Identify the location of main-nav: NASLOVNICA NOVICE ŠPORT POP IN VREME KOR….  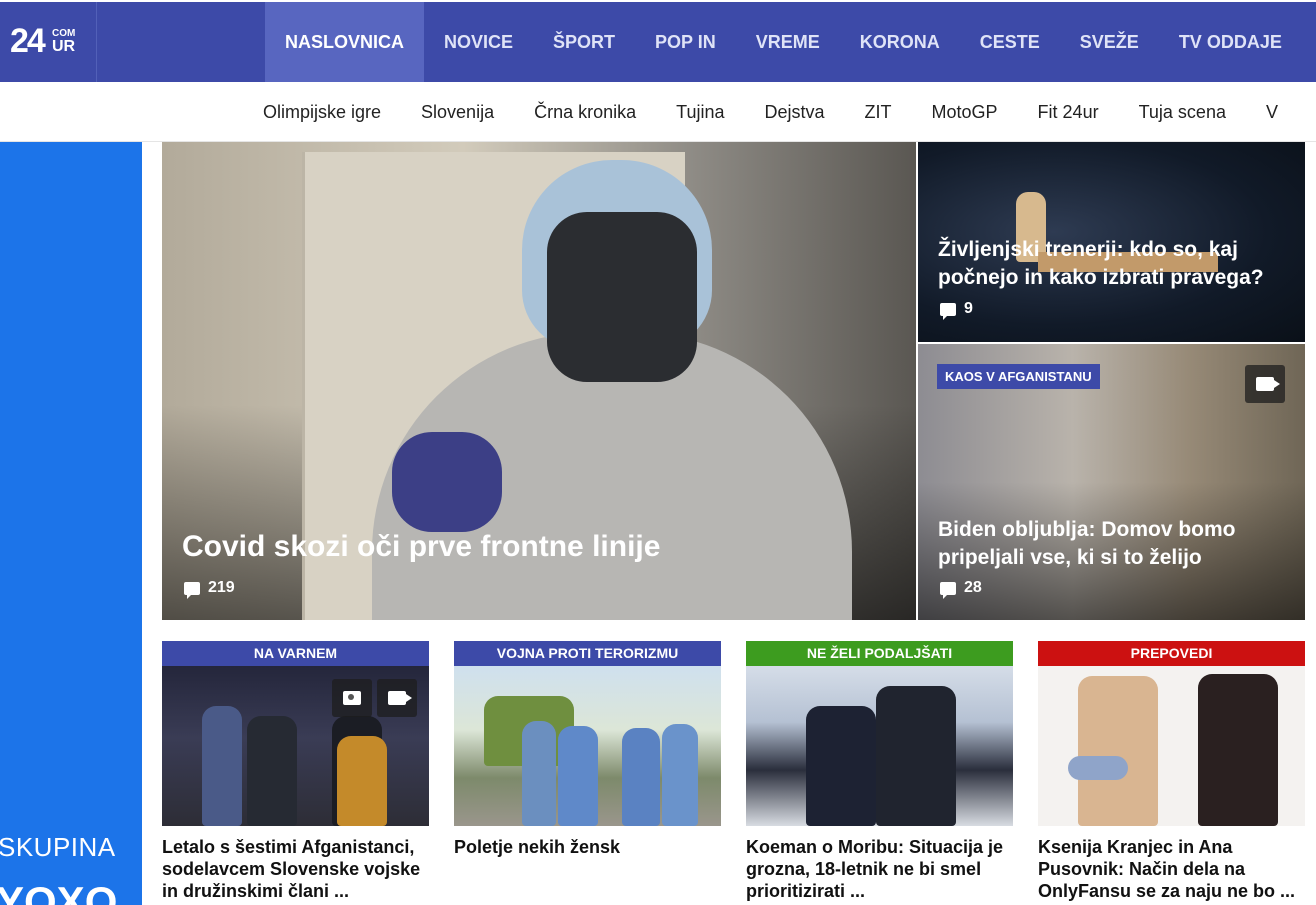
(790, 42).